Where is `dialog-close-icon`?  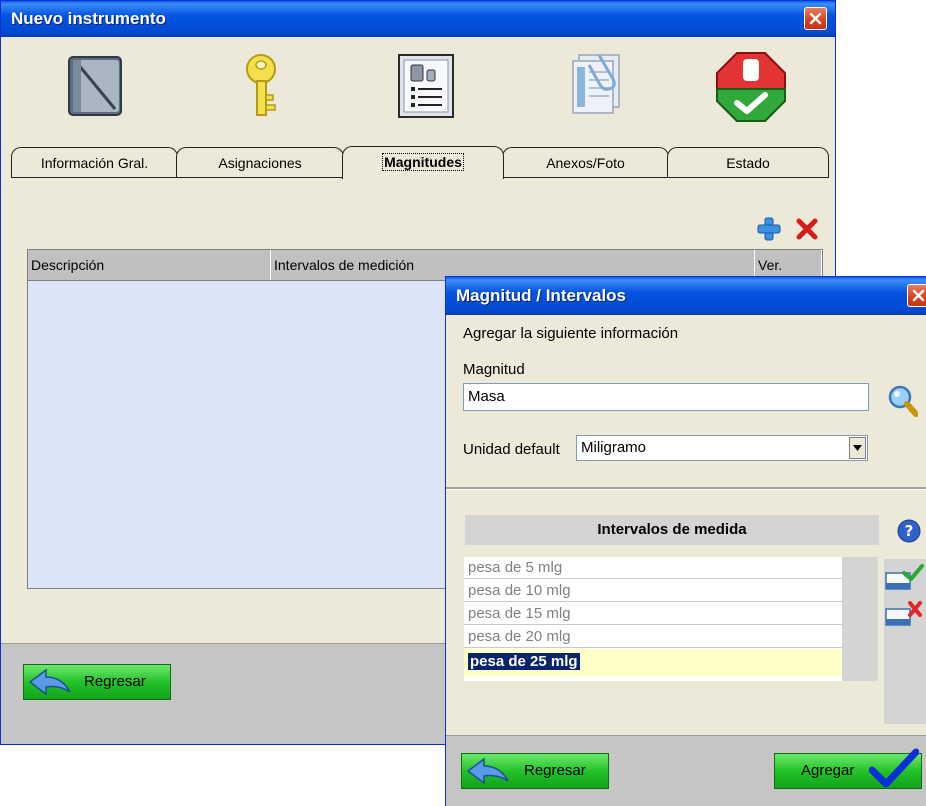
dialog-close-icon is located at coordinates (916, 295).